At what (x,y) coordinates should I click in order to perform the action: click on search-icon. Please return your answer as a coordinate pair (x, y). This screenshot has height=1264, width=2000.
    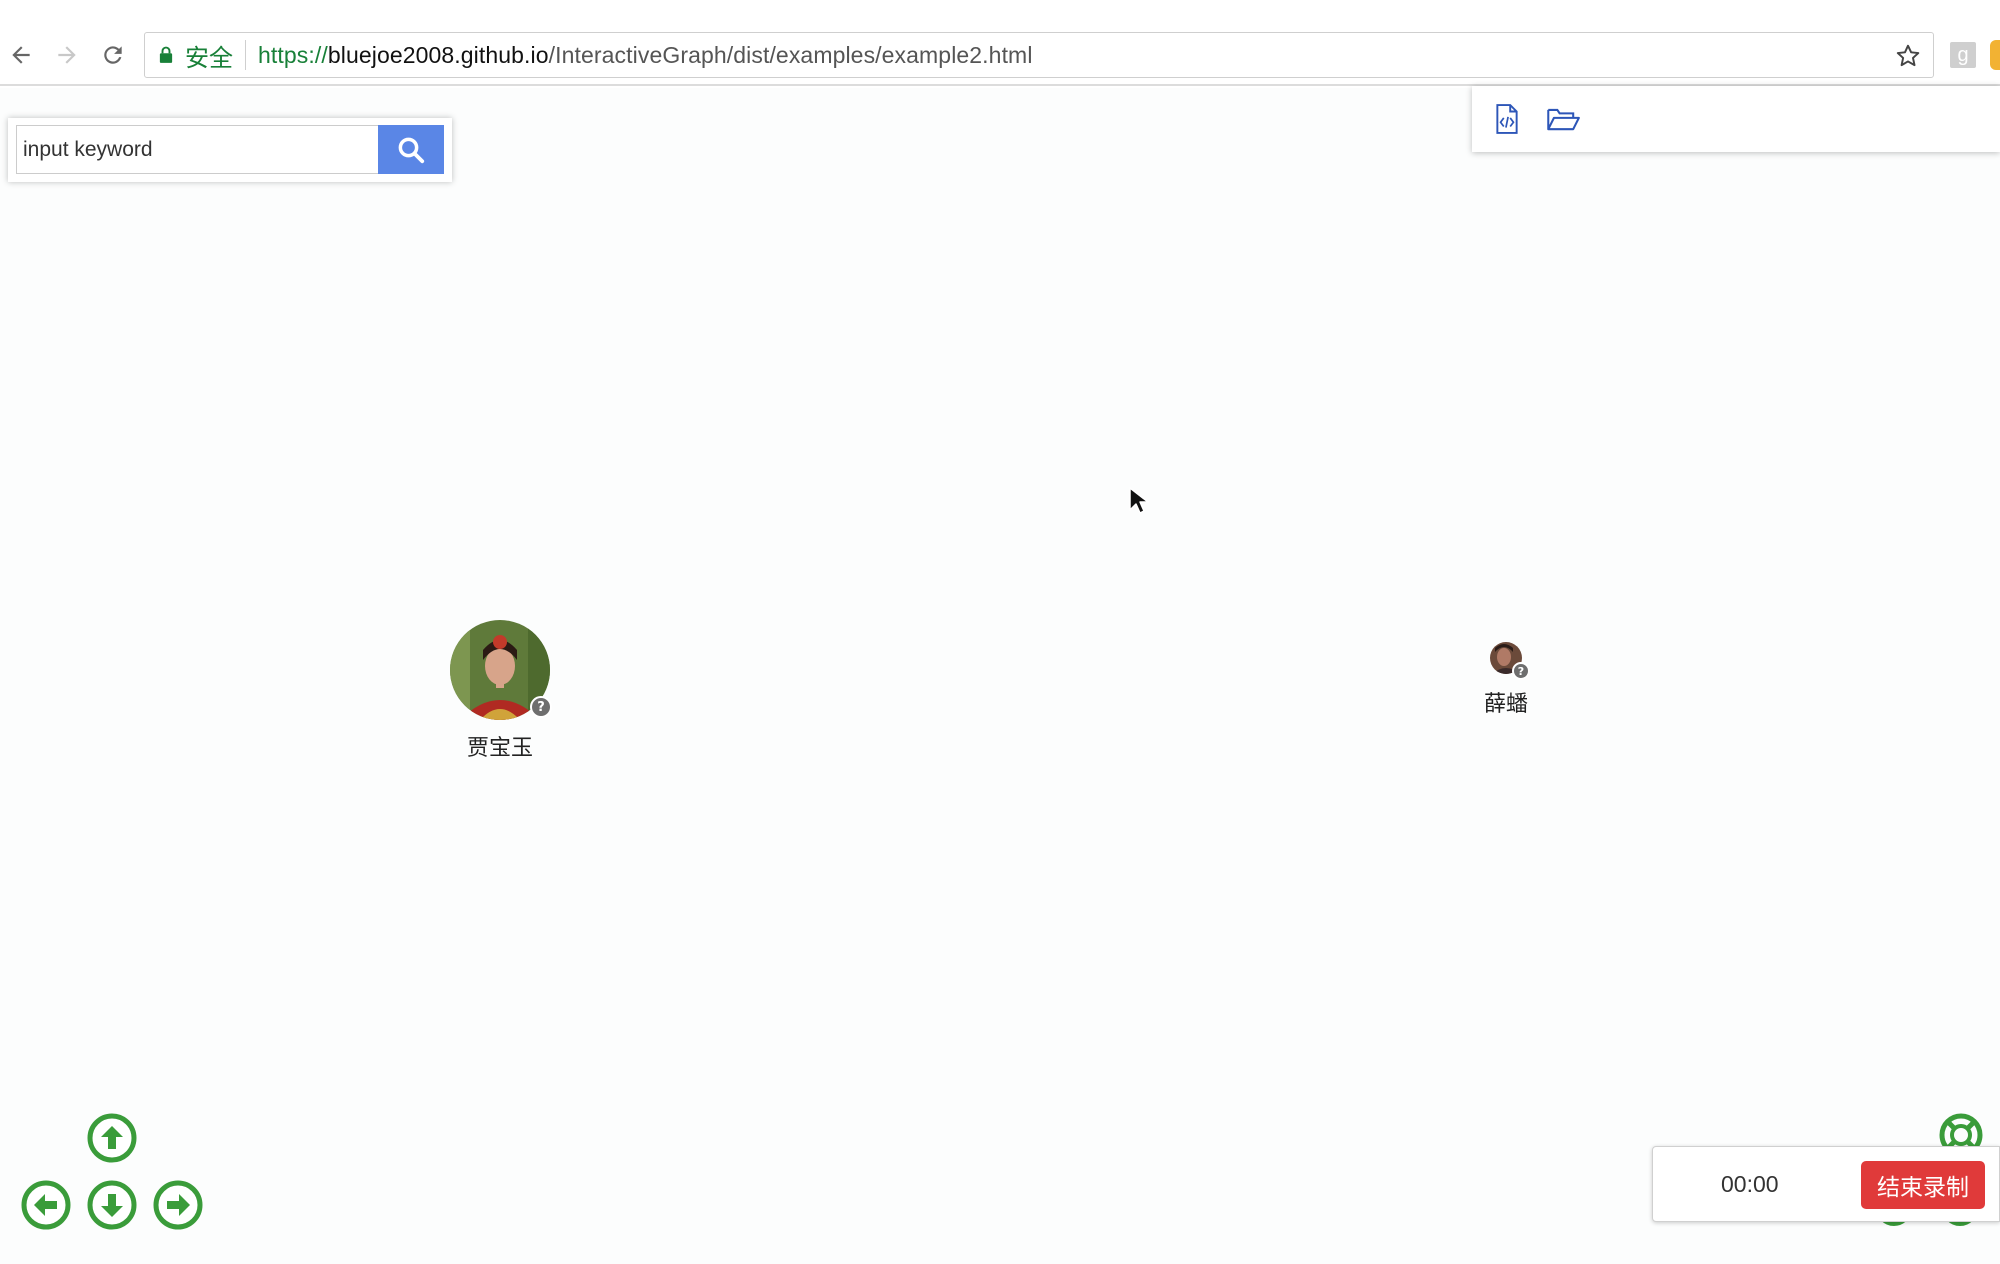
    Looking at the image, I should click on (411, 150).